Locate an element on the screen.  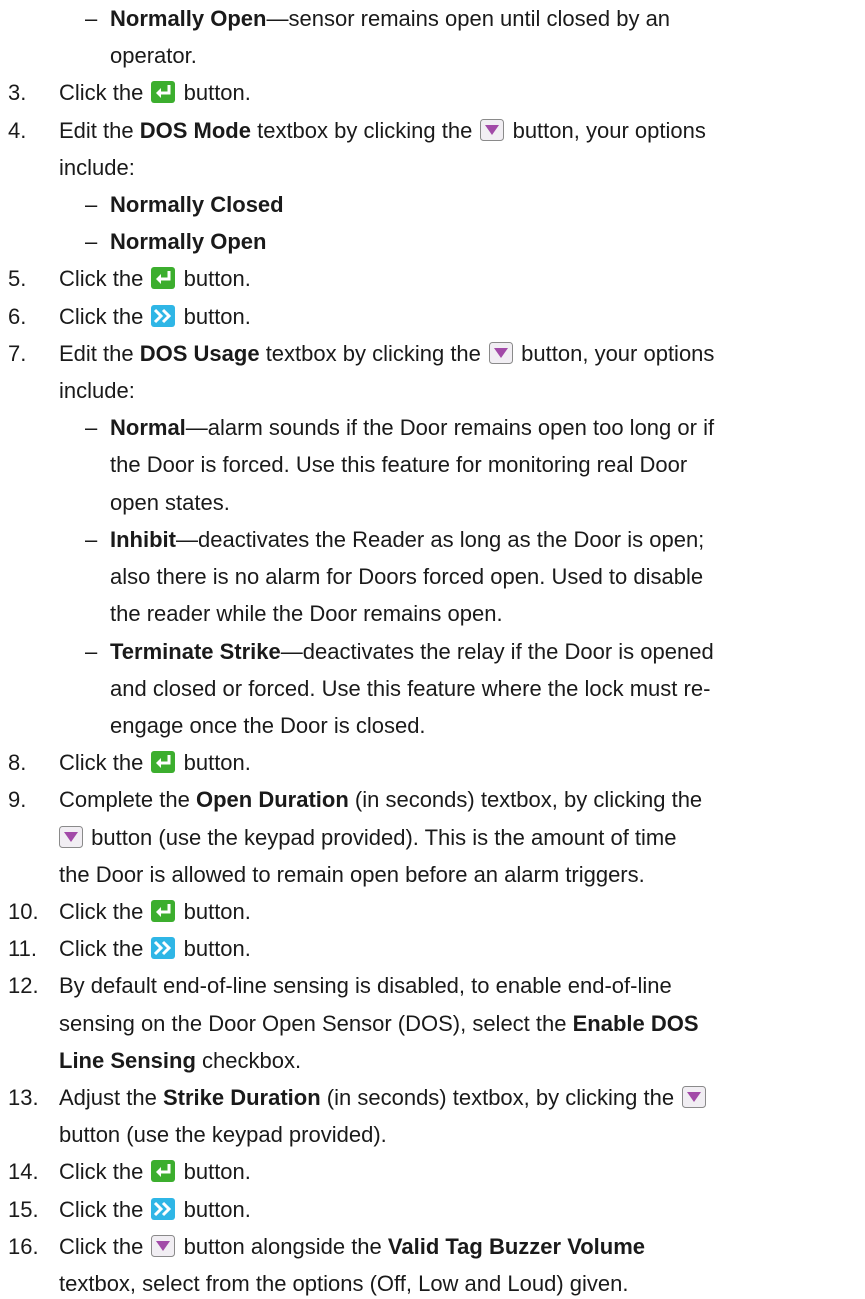
step-number: 7. is located at coordinates (17, 353).